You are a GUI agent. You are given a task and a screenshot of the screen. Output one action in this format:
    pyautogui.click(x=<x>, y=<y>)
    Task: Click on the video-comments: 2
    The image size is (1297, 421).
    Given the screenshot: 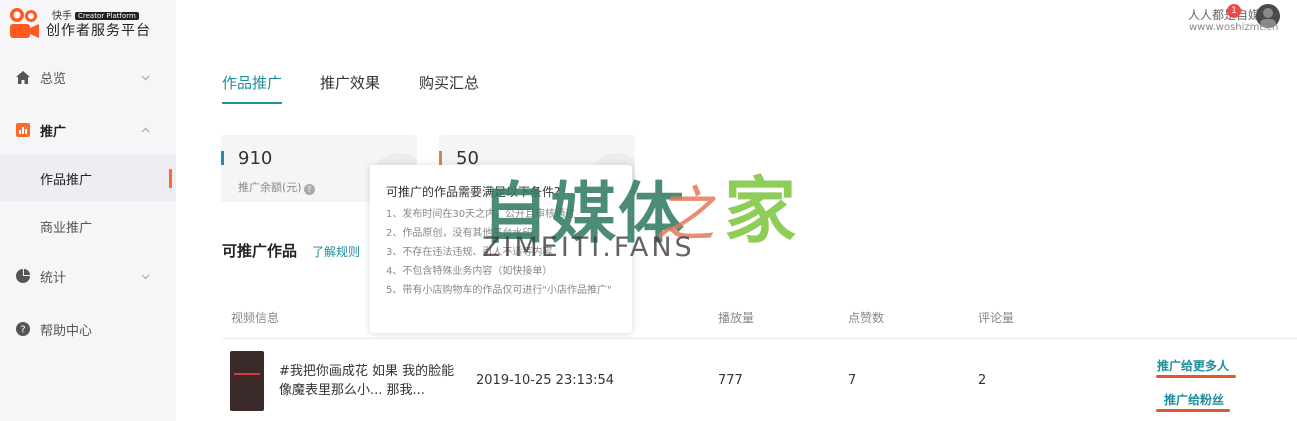 What is the action you would take?
    pyautogui.click(x=982, y=380)
    